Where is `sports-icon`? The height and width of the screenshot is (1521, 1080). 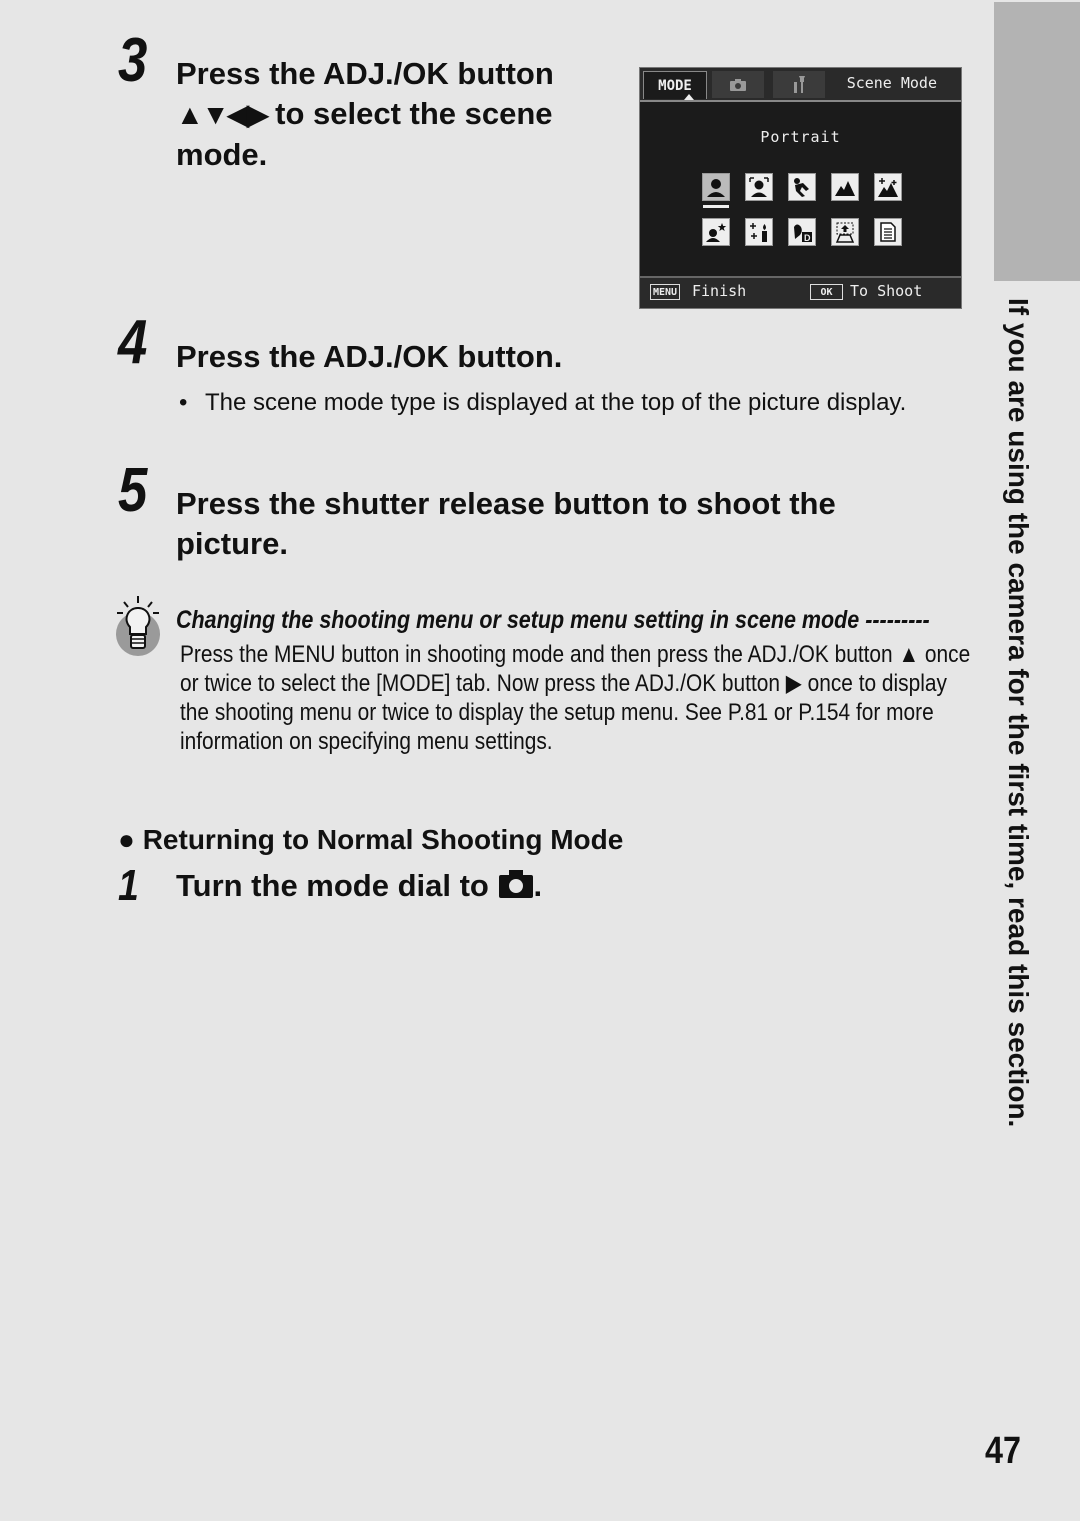 sports-icon is located at coordinates (802, 187).